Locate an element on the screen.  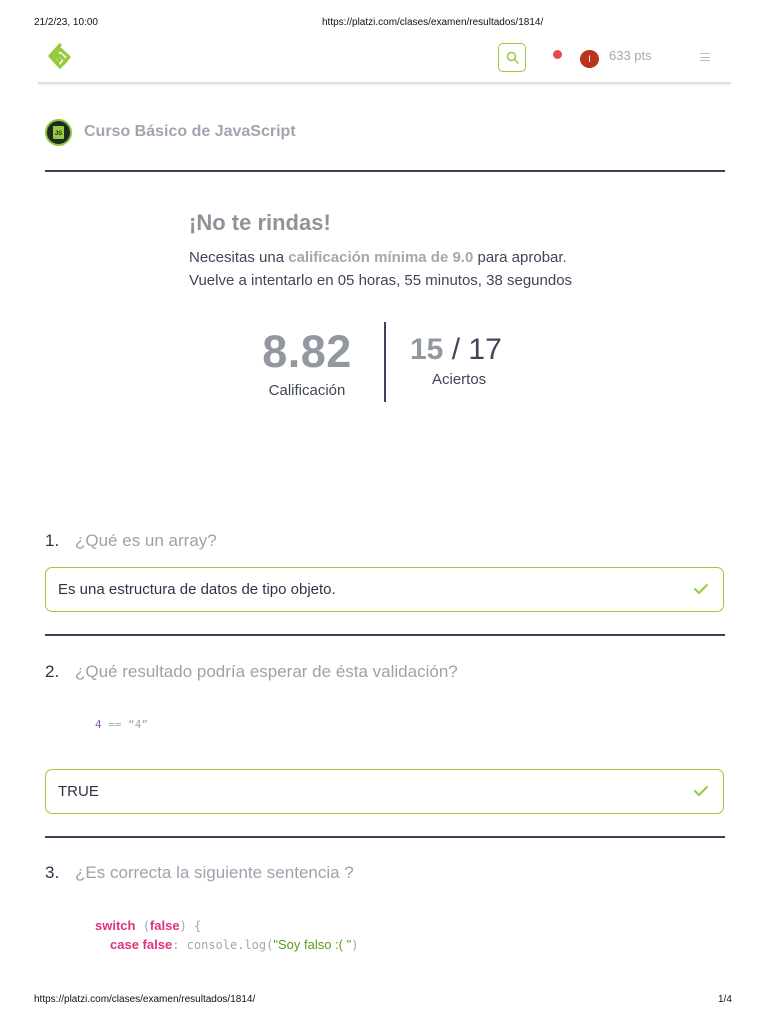
code-line-1: switch (false) { is located at coordinates (148, 925).